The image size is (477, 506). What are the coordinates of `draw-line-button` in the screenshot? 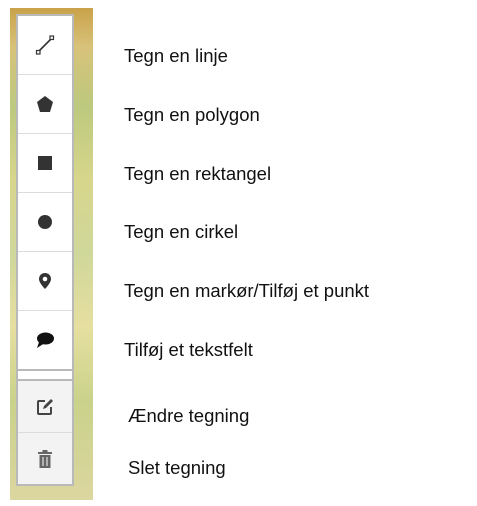 It's located at (45, 45).